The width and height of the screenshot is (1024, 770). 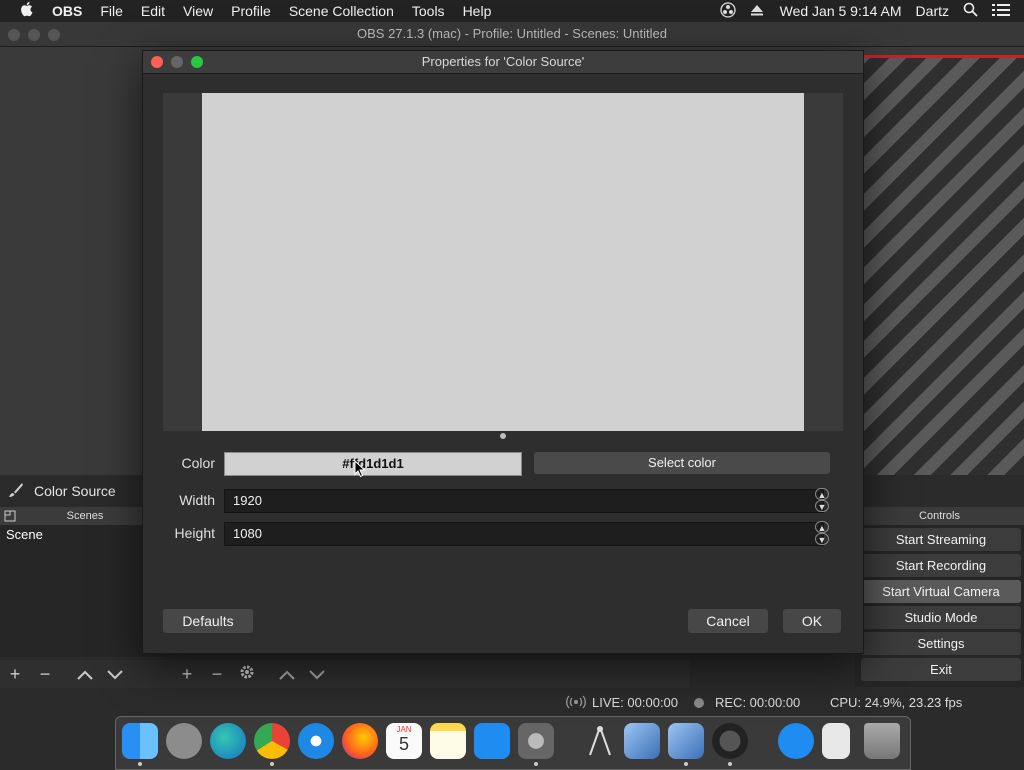 I want to click on scene-down-icon, so click(x=115, y=674).